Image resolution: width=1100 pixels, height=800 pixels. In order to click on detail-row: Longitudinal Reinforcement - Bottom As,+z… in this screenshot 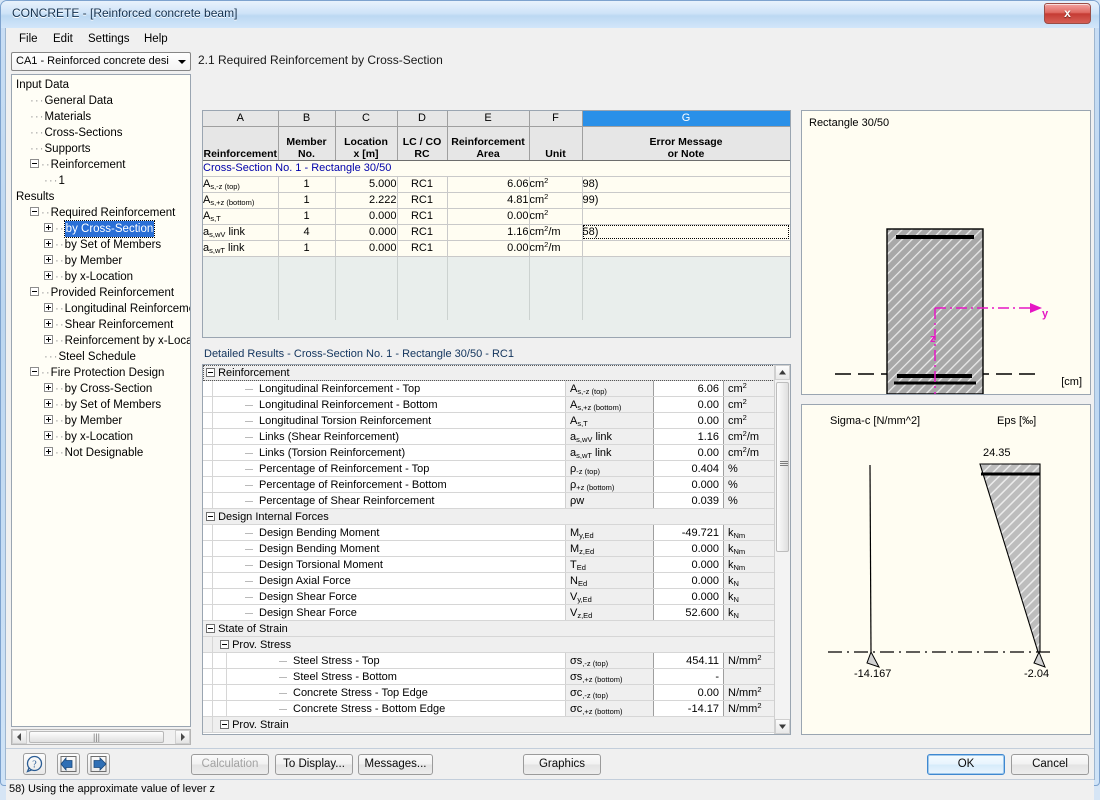, I will do `click(489, 405)`.